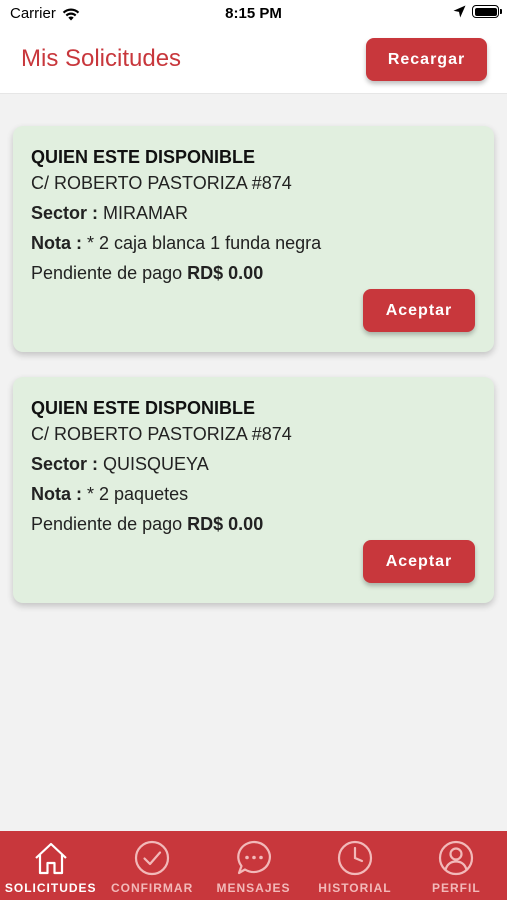  I want to click on status-right, so click(477, 11).